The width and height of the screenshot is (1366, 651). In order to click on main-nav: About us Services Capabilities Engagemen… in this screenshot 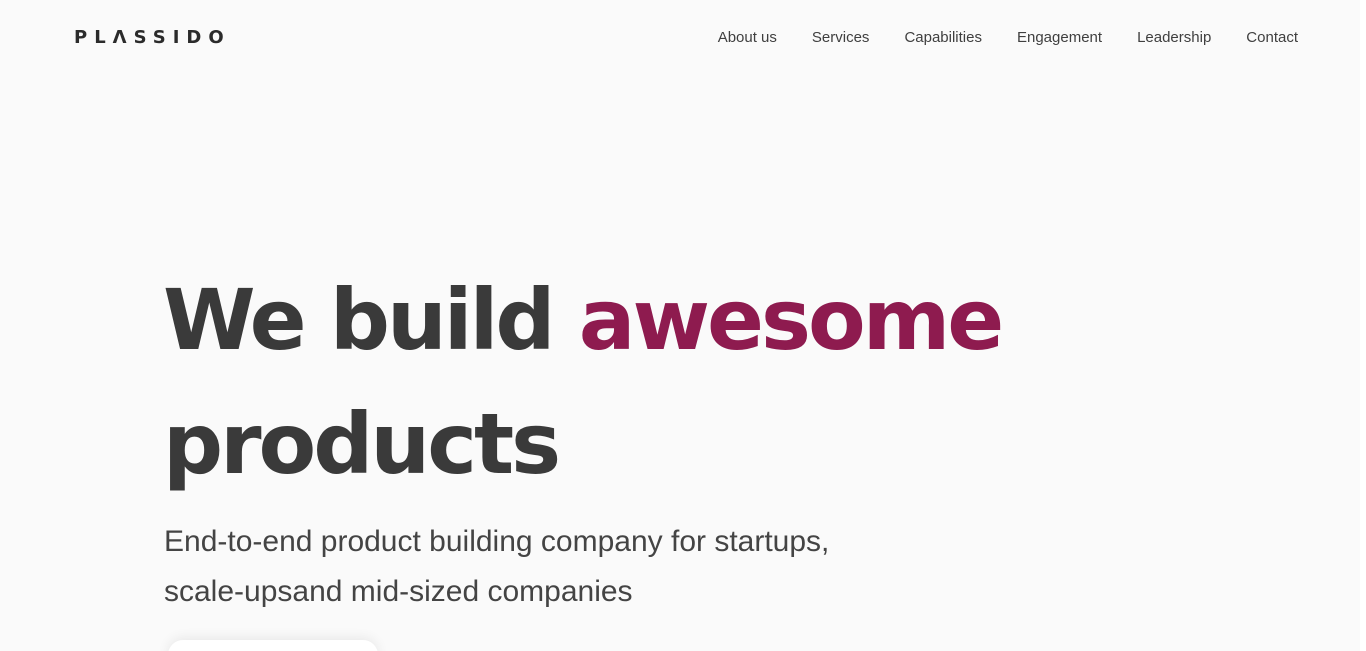, I will do `click(1008, 38)`.